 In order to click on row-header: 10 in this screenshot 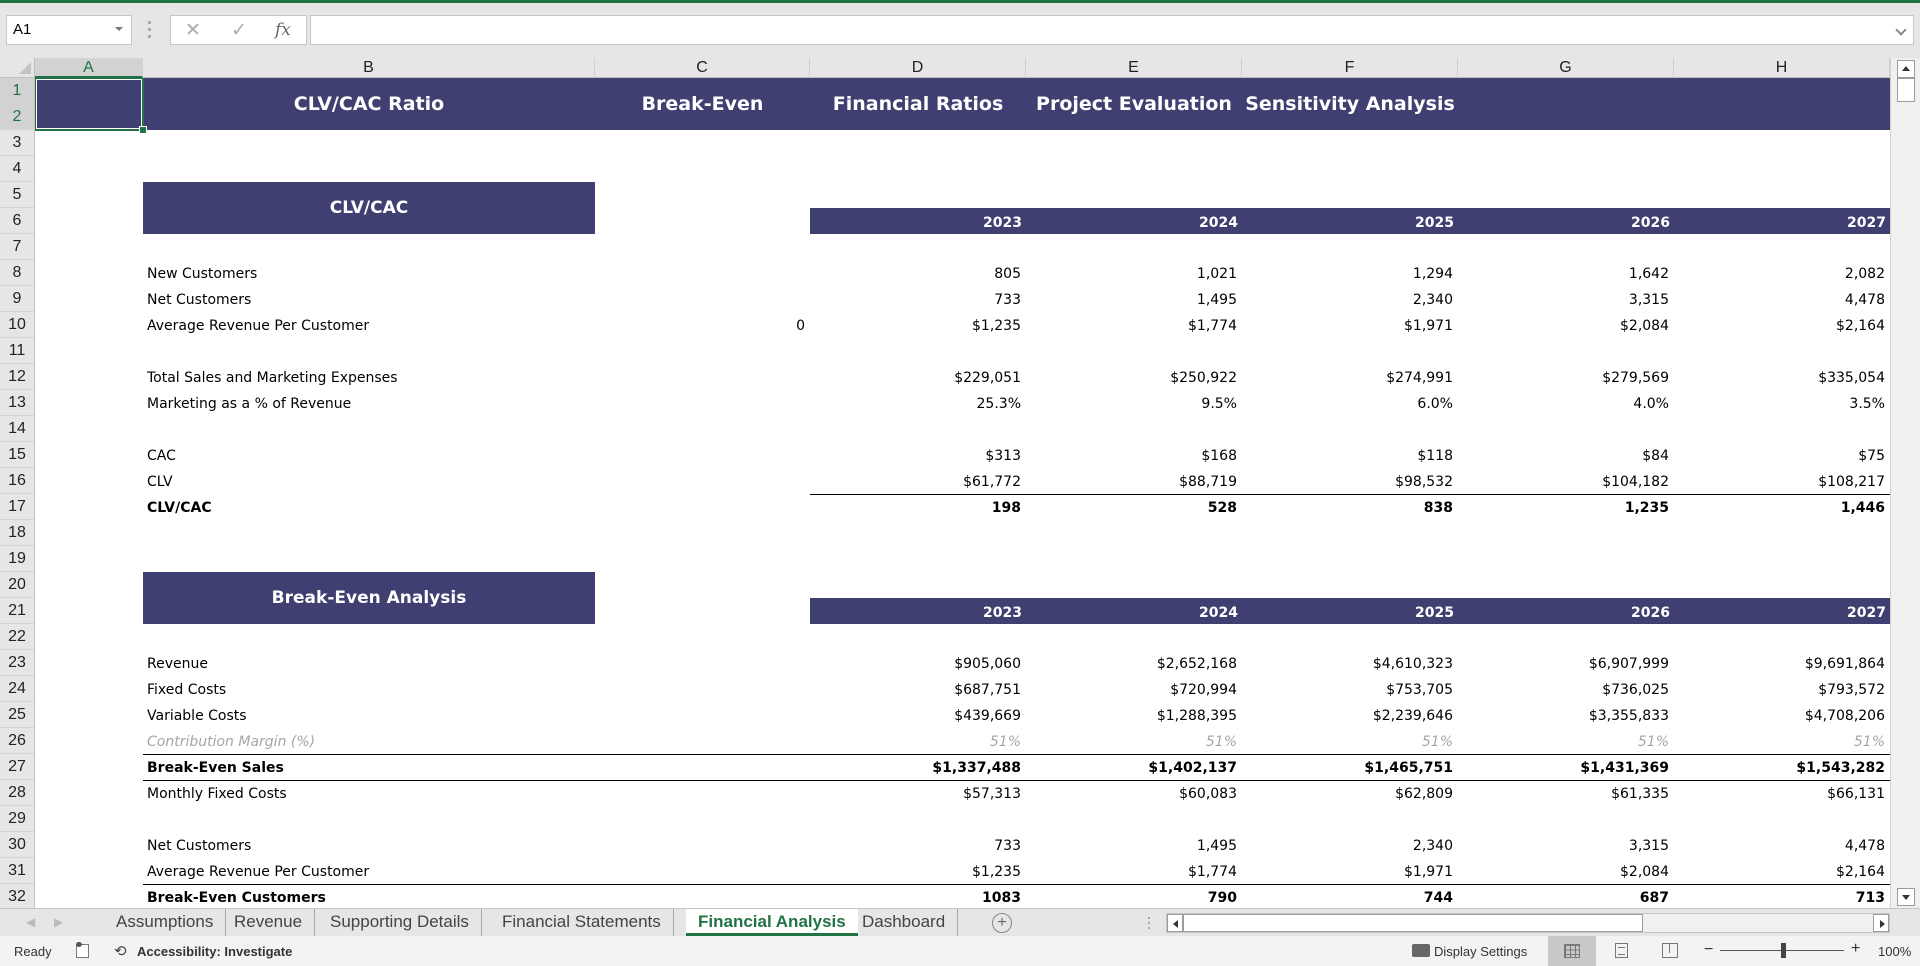, I will do `click(17, 325)`.